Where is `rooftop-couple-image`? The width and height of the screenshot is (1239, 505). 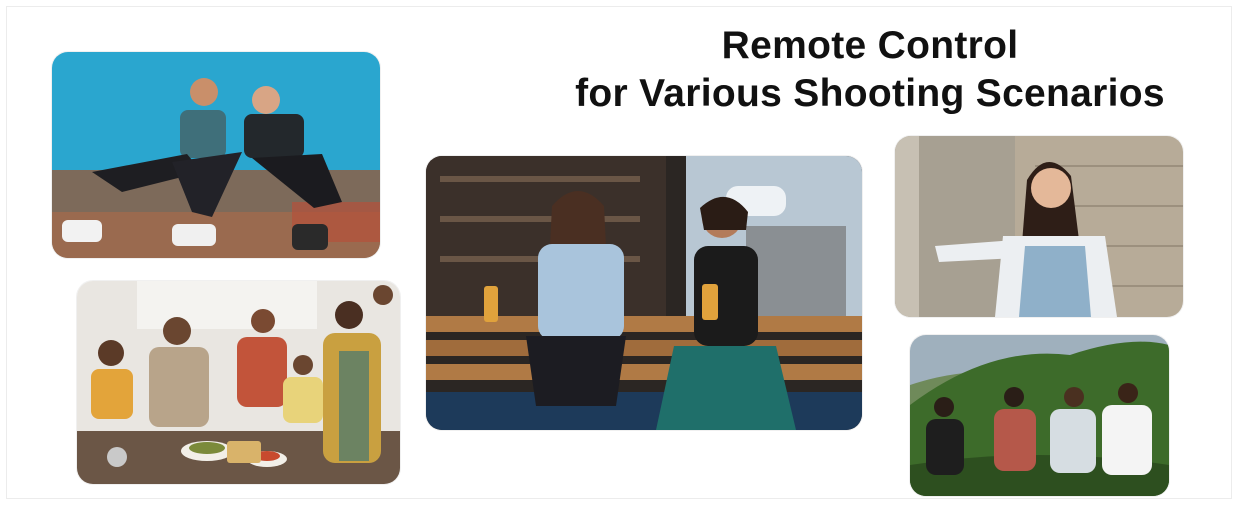
rooftop-couple-image is located at coordinates (216, 155).